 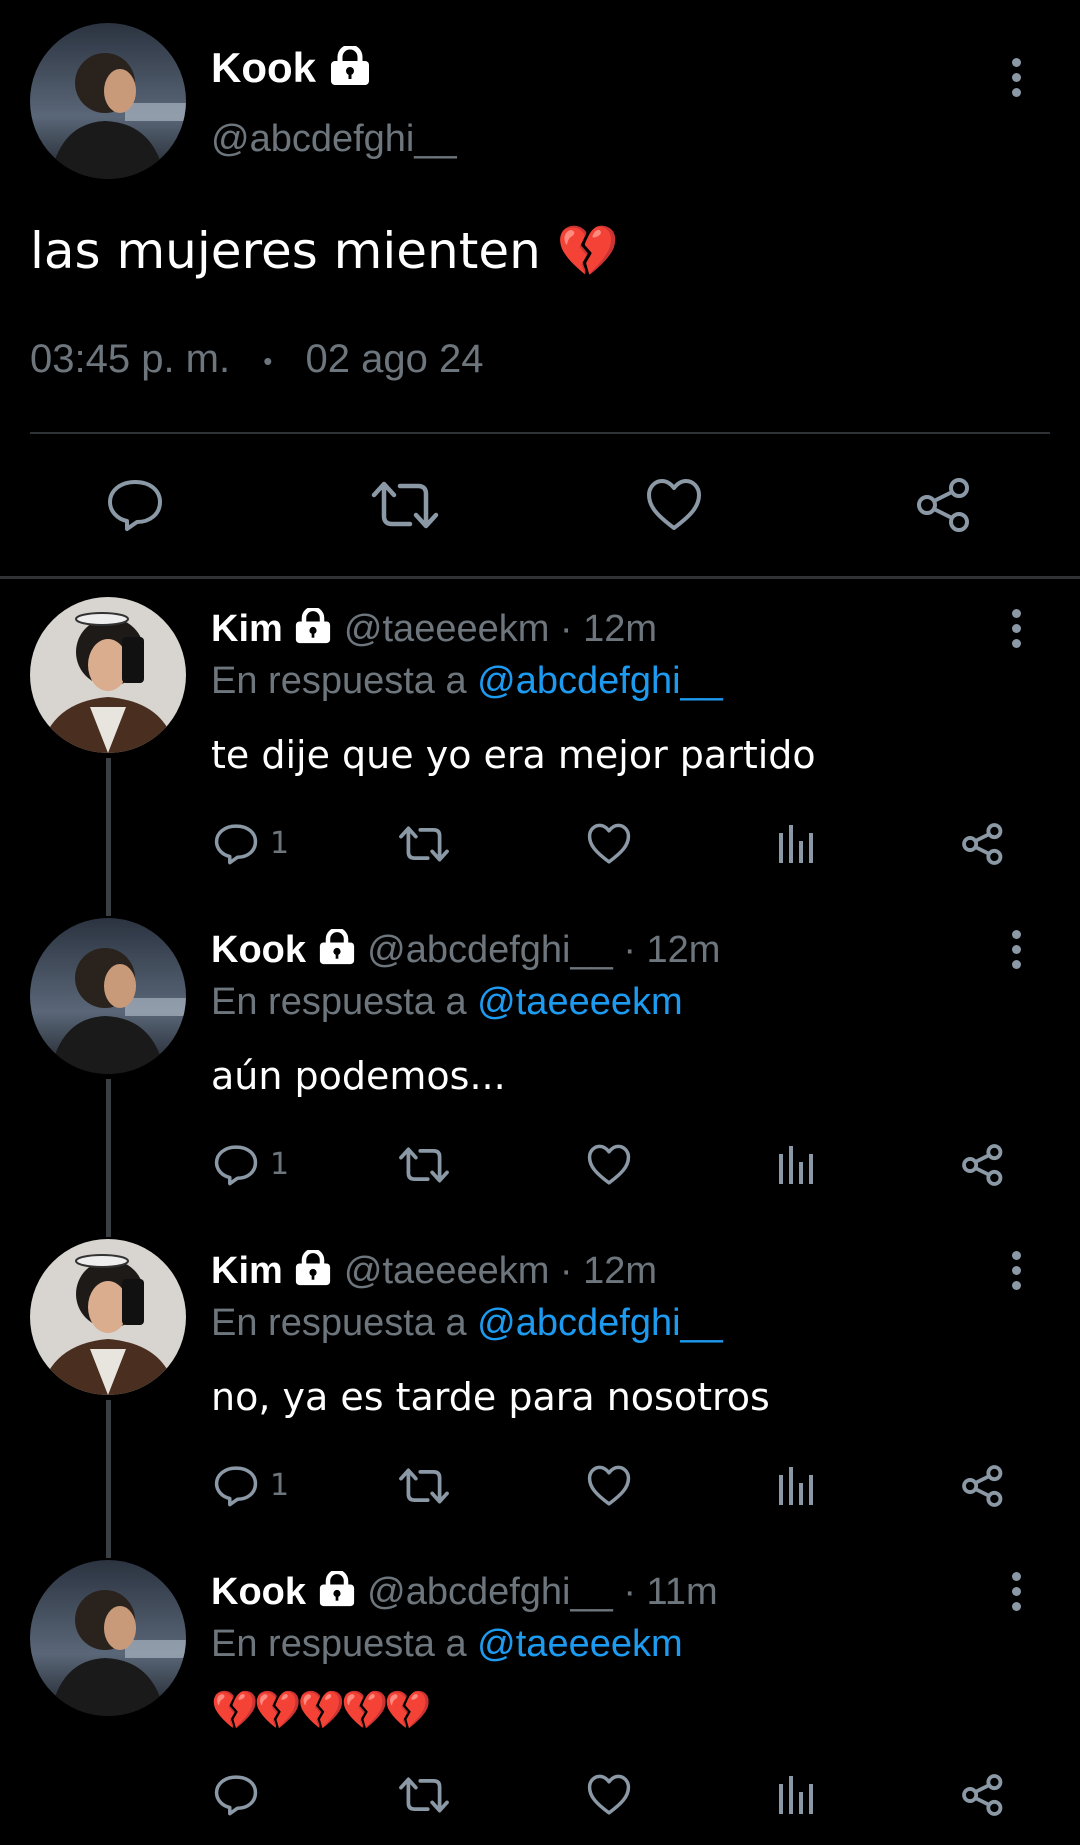 What do you see at coordinates (540, 577) in the screenshot?
I see `section-divider` at bounding box center [540, 577].